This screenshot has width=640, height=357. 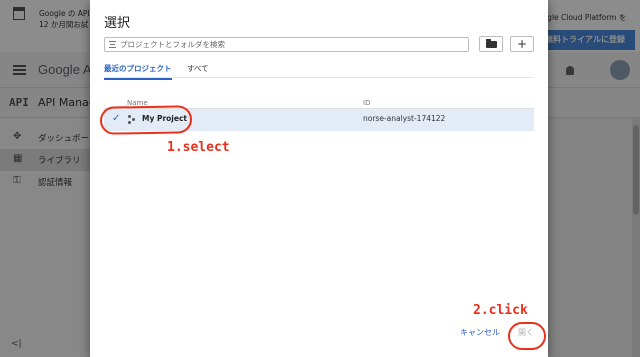 What do you see at coordinates (198, 147) in the screenshot?
I see `annotation-step1: 1.select` at bounding box center [198, 147].